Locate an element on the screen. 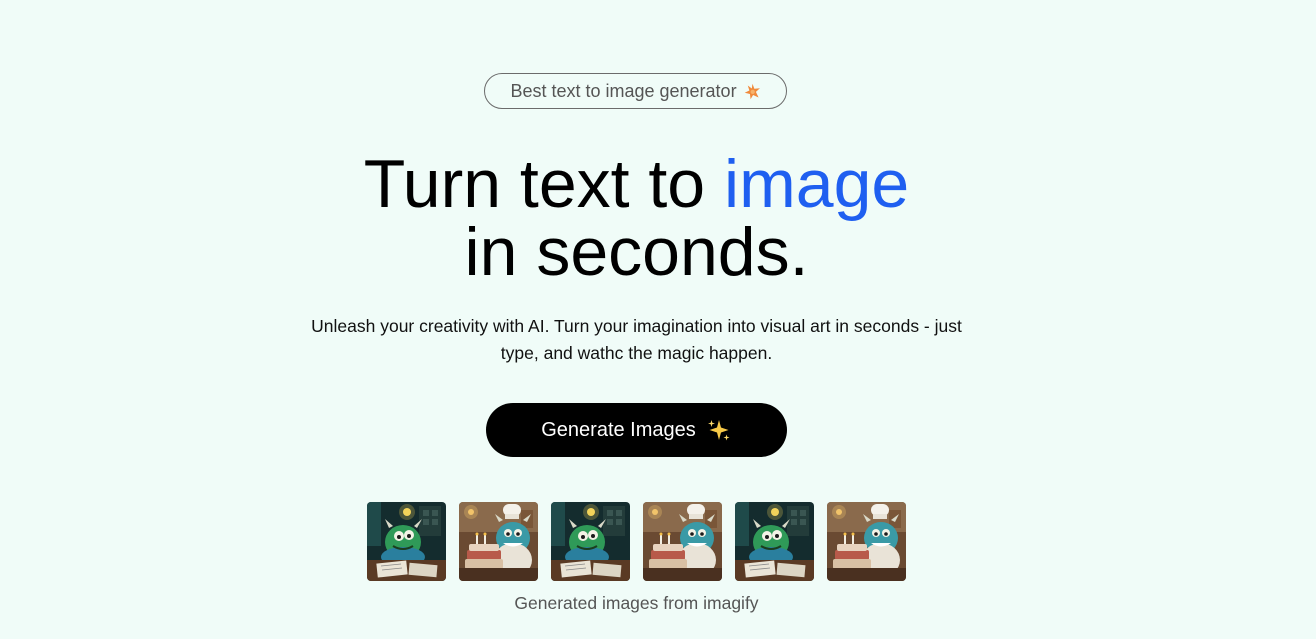 The width and height of the screenshot is (1316, 639). sparkles-icon is located at coordinates (718, 430).